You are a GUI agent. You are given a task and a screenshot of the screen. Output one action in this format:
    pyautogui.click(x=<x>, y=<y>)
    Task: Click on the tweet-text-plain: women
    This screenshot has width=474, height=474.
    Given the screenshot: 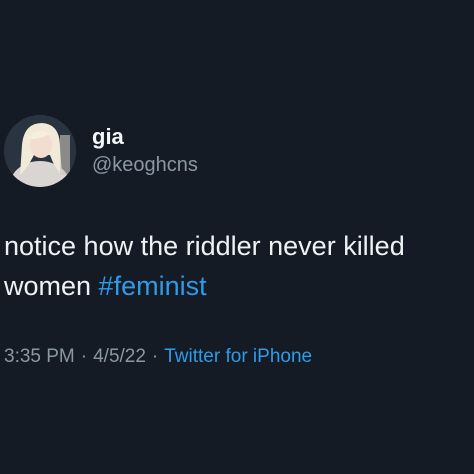 What is the action you would take?
    pyautogui.click(x=51, y=286)
    